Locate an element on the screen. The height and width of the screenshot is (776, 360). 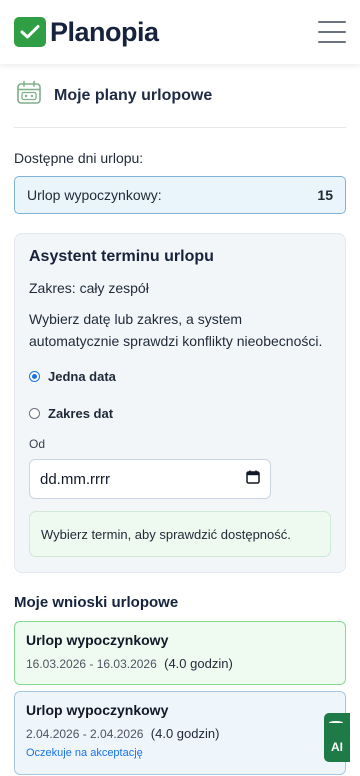
available-days-box: Urlop wypoczynkowy: 15 is located at coordinates (180, 195).